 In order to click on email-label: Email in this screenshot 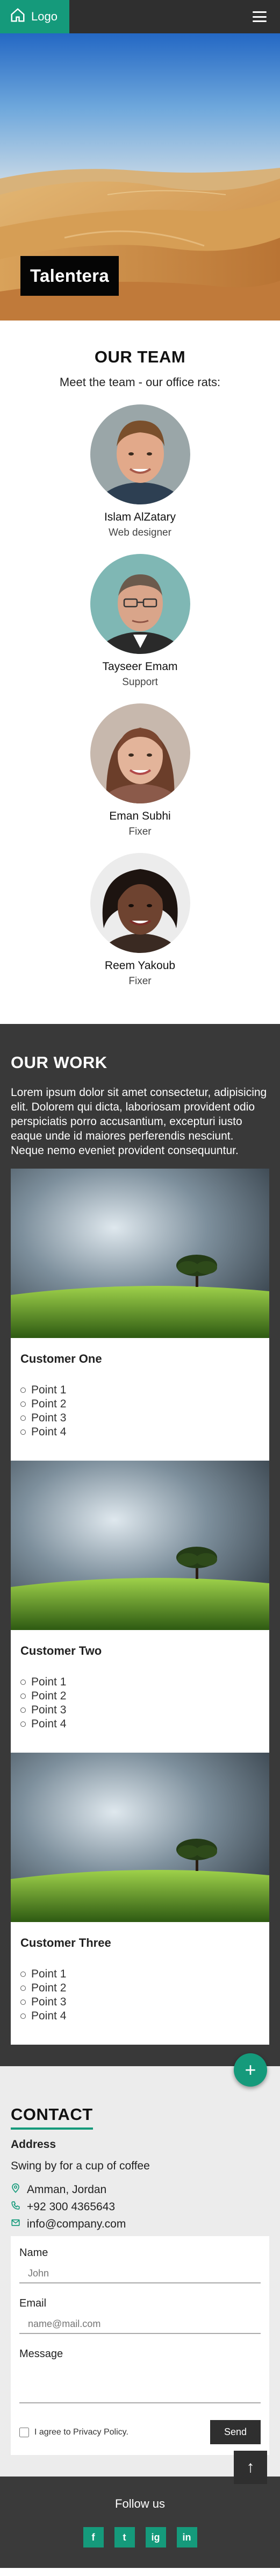, I will do `click(33, 2303)`.